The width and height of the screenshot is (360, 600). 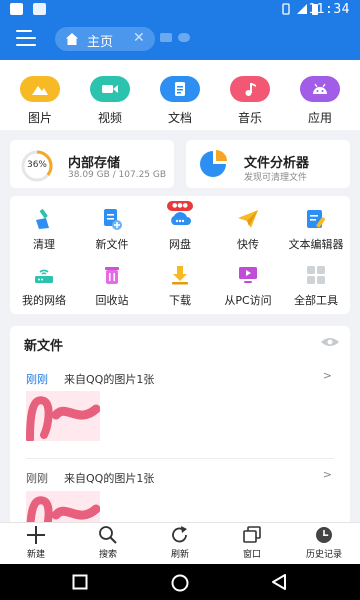 I want to click on toolbar-search: 搜索, so click(x=108, y=543).